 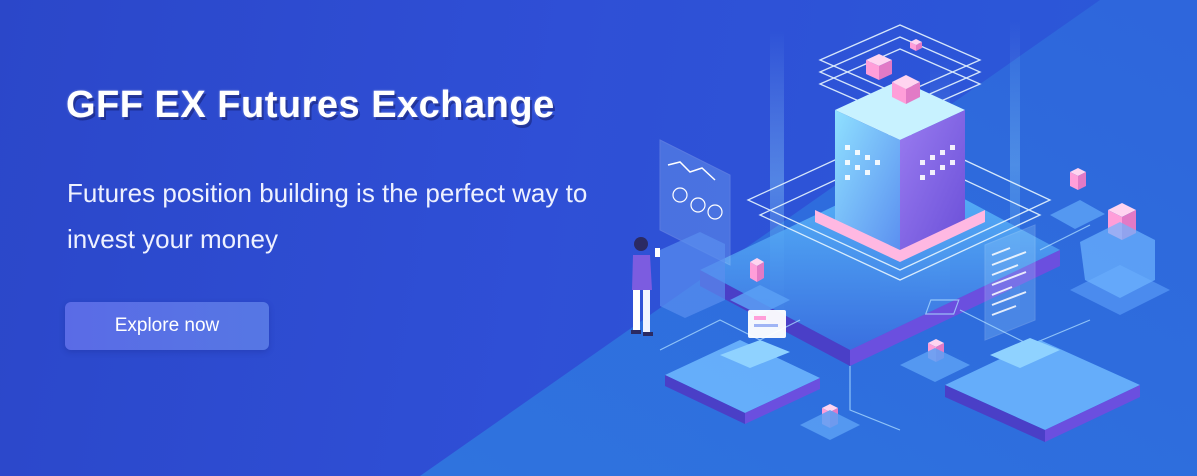 I want to click on person-with-phone-icon, so click(x=678, y=284).